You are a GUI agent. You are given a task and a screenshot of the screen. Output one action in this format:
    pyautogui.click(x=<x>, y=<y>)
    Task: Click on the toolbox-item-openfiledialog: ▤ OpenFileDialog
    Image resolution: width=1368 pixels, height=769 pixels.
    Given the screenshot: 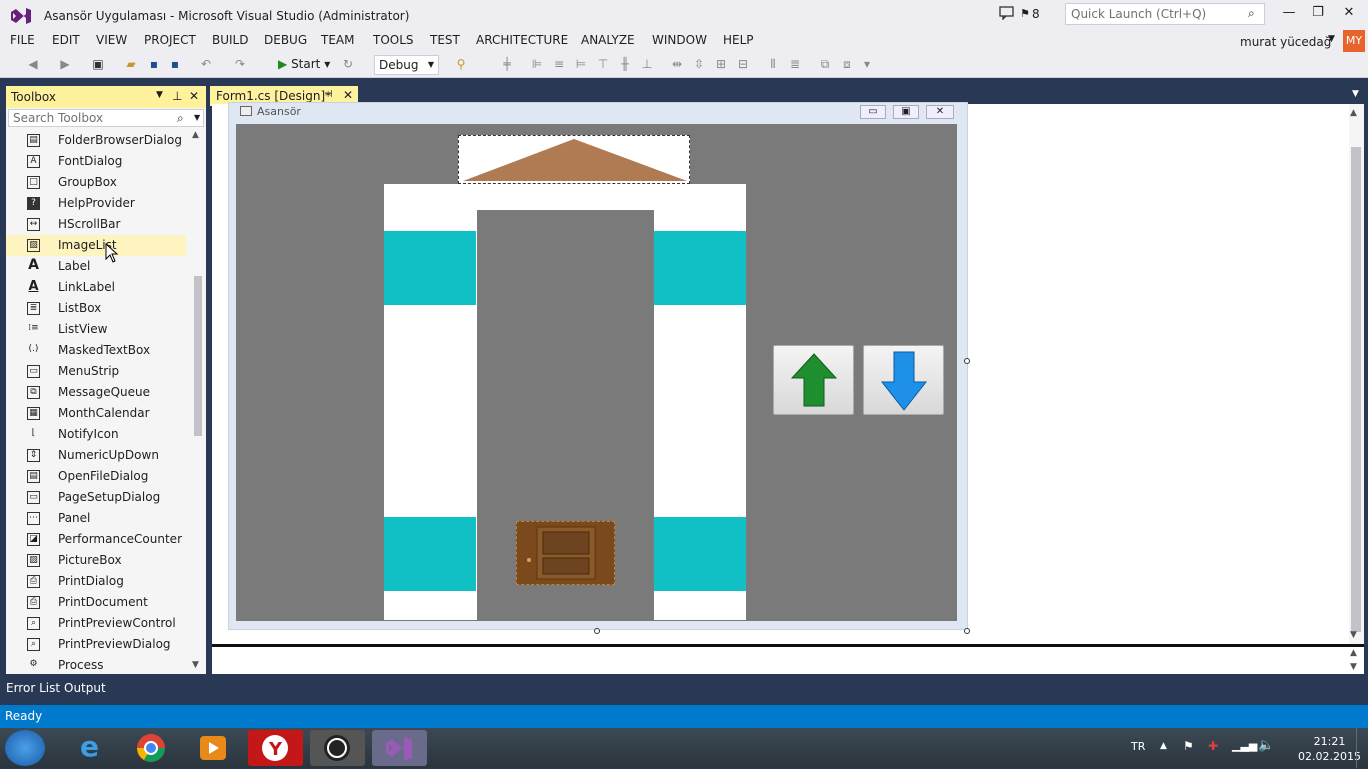 What is the action you would take?
    pyautogui.click(x=96, y=476)
    